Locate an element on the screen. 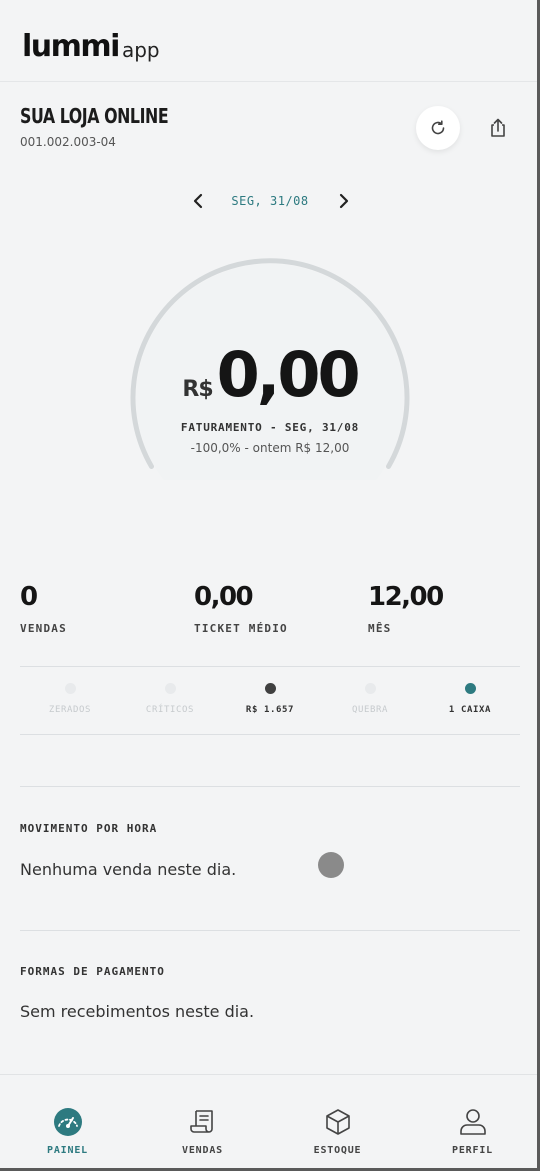 The height and width of the screenshot is (1171, 540). chevron-right-icon is located at coordinates (344, 201).